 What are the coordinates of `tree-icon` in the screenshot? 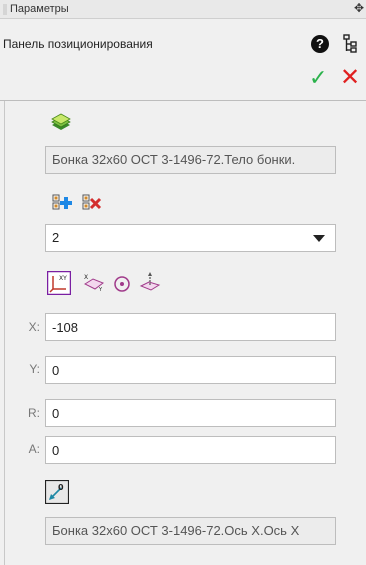 It's located at (350, 44).